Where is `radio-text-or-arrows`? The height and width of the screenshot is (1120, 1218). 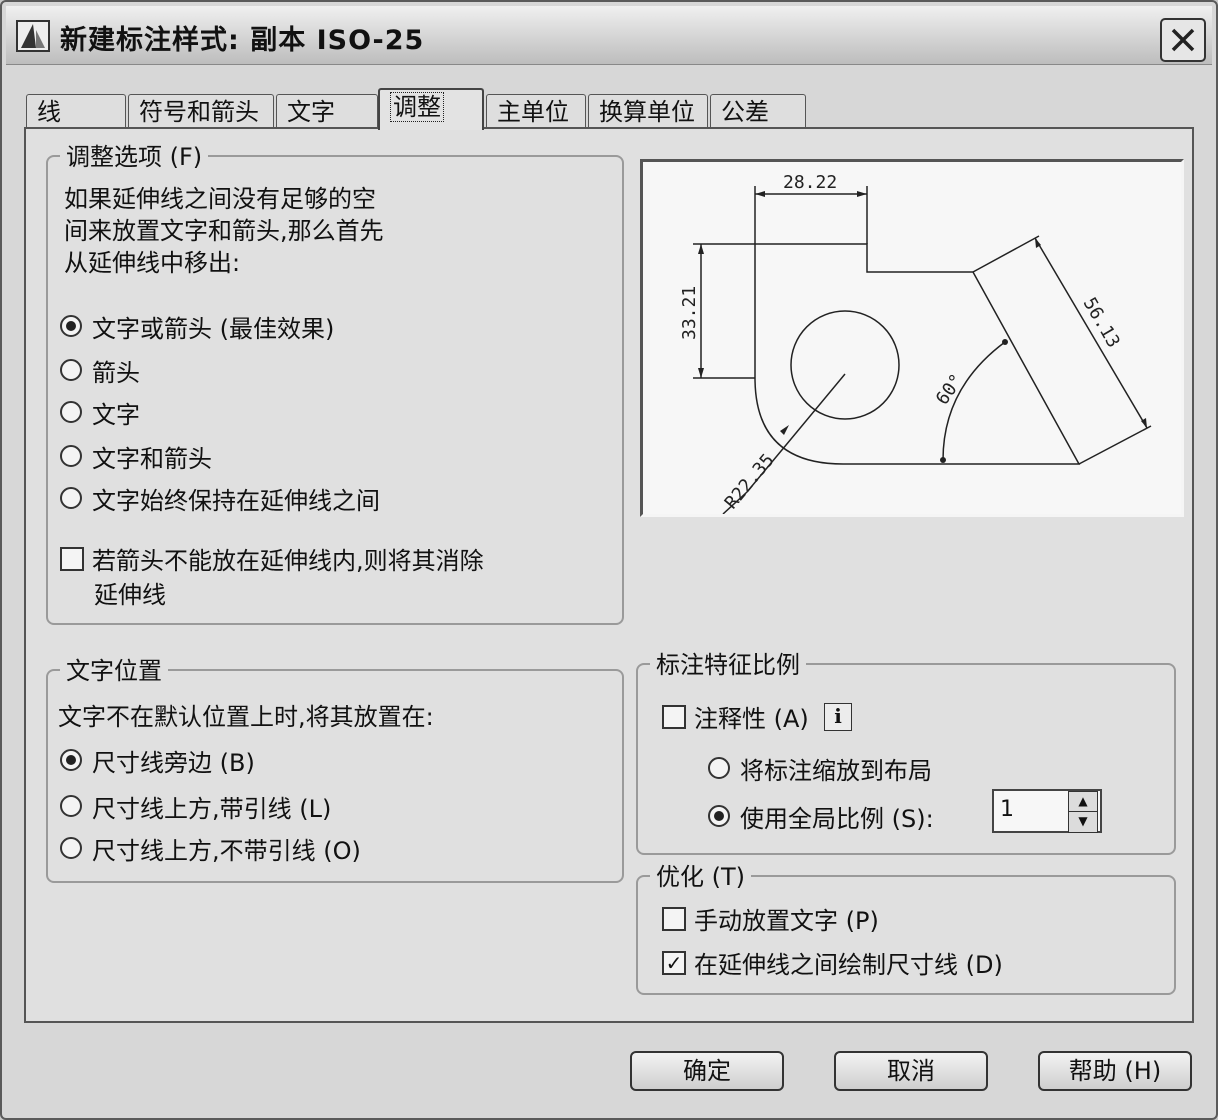 radio-text-or-arrows is located at coordinates (71, 326).